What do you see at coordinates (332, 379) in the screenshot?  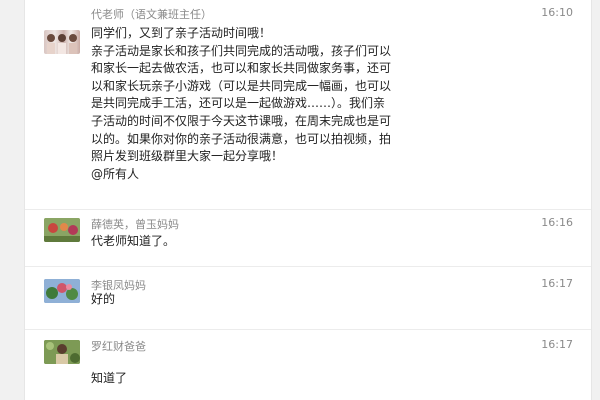 I see `message-text: 知道了` at bounding box center [332, 379].